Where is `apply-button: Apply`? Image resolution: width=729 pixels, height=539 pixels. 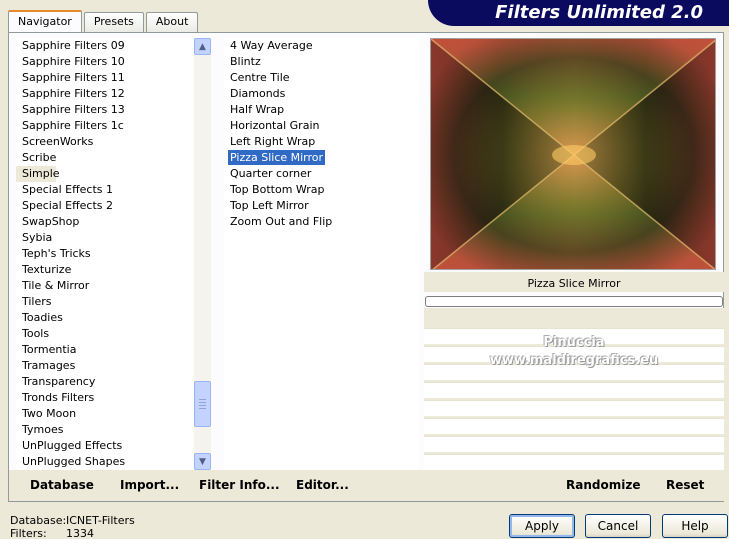 apply-button: Apply is located at coordinates (542, 526).